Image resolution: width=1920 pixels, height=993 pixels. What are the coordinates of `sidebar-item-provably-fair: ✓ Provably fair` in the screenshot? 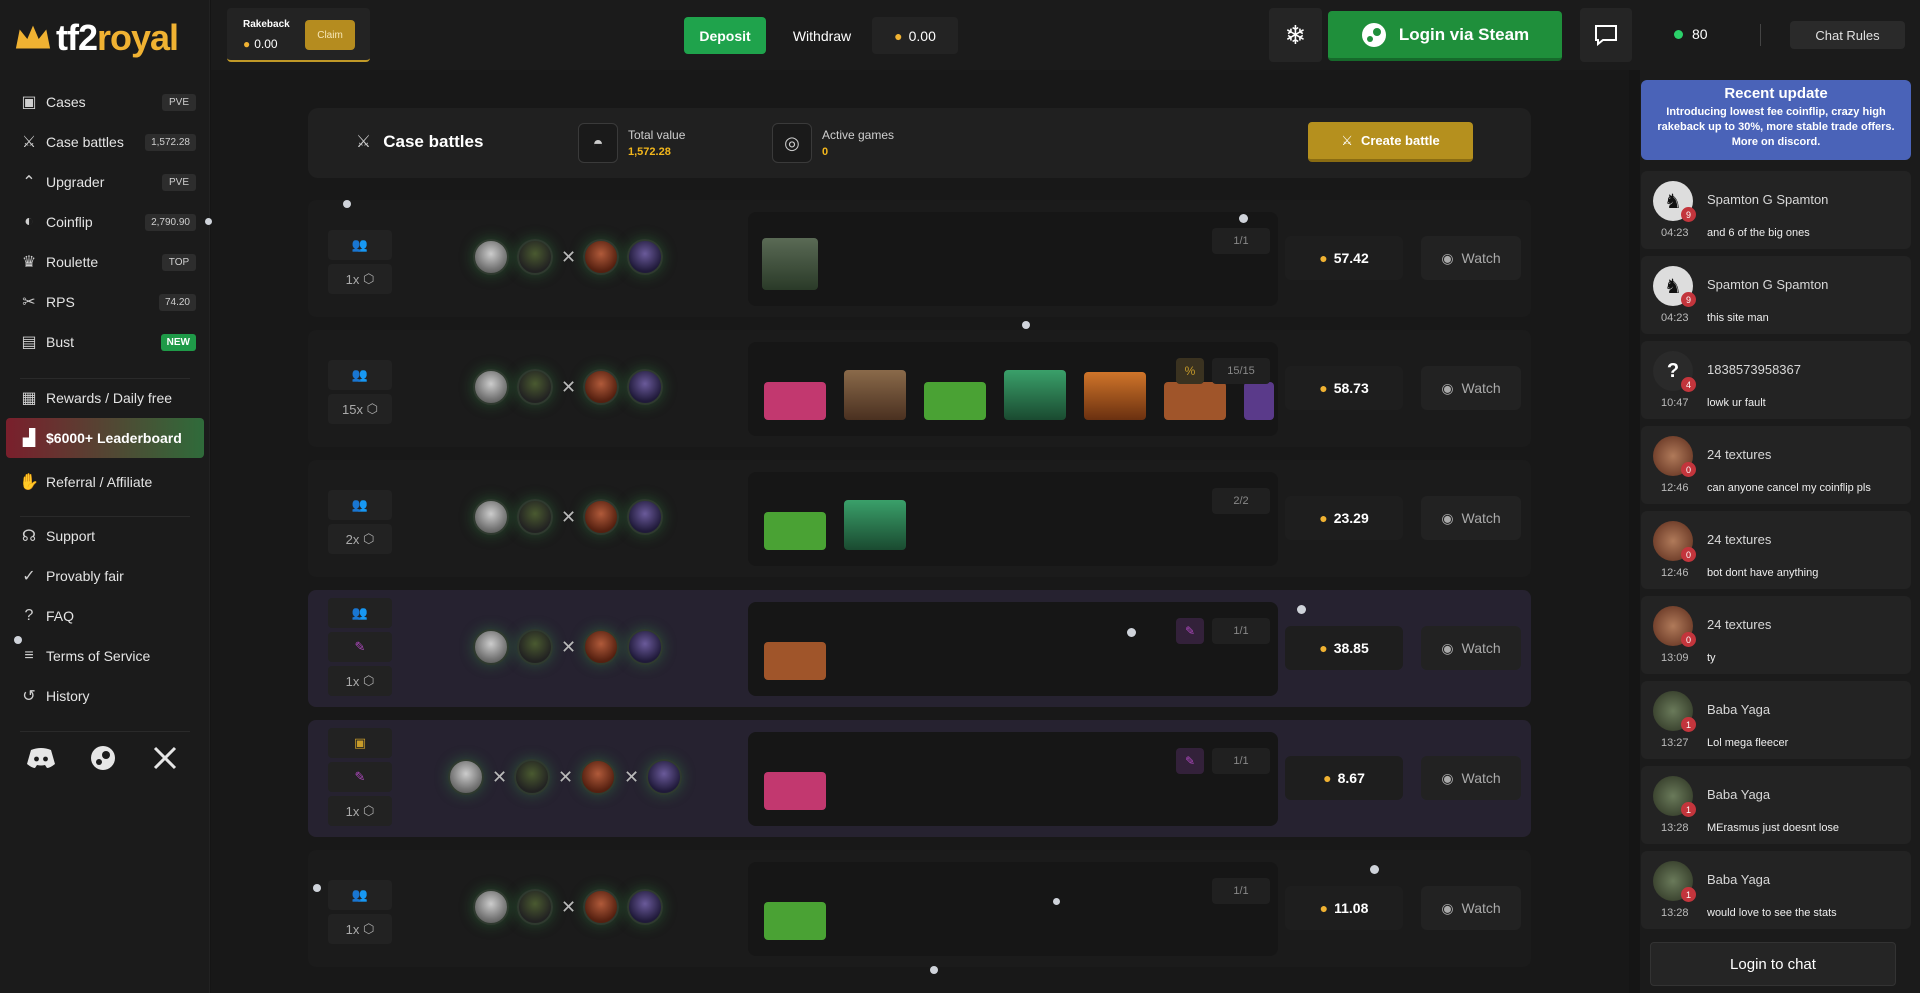 It's located at (105, 576).